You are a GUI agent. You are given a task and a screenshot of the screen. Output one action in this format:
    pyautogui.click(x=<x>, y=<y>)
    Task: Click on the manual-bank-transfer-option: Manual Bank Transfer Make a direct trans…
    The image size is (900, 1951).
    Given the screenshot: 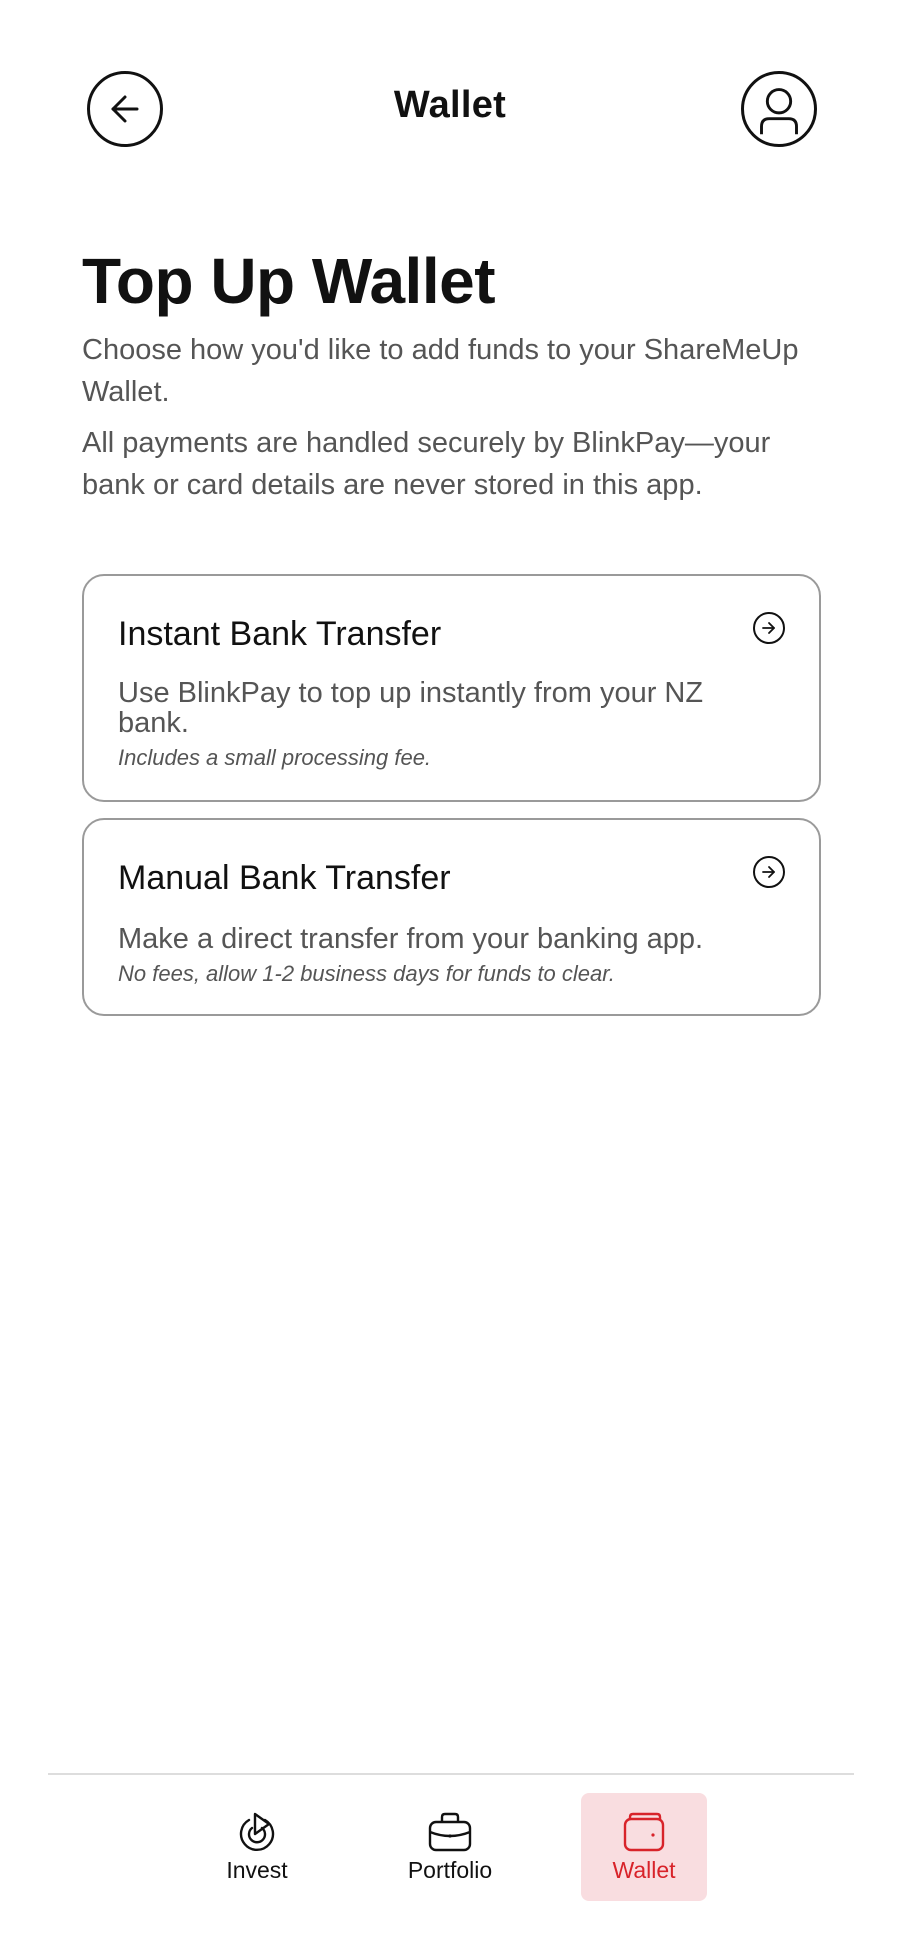 What is the action you would take?
    pyautogui.click(x=451, y=917)
    